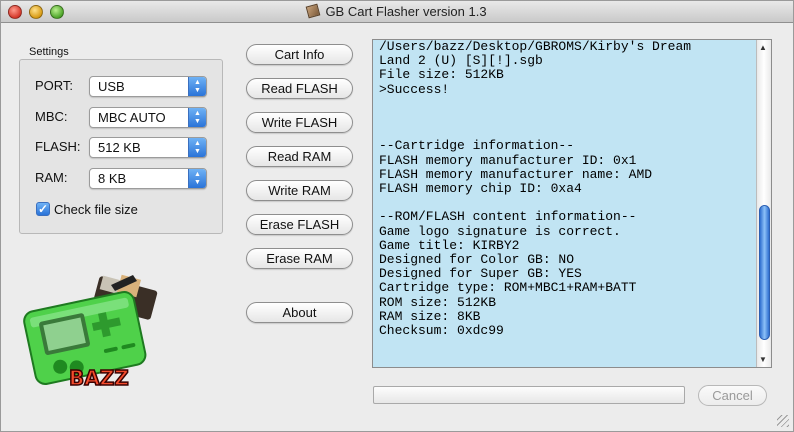  Describe the element at coordinates (783, 421) in the screenshot. I see `resize-grip-icon` at that location.